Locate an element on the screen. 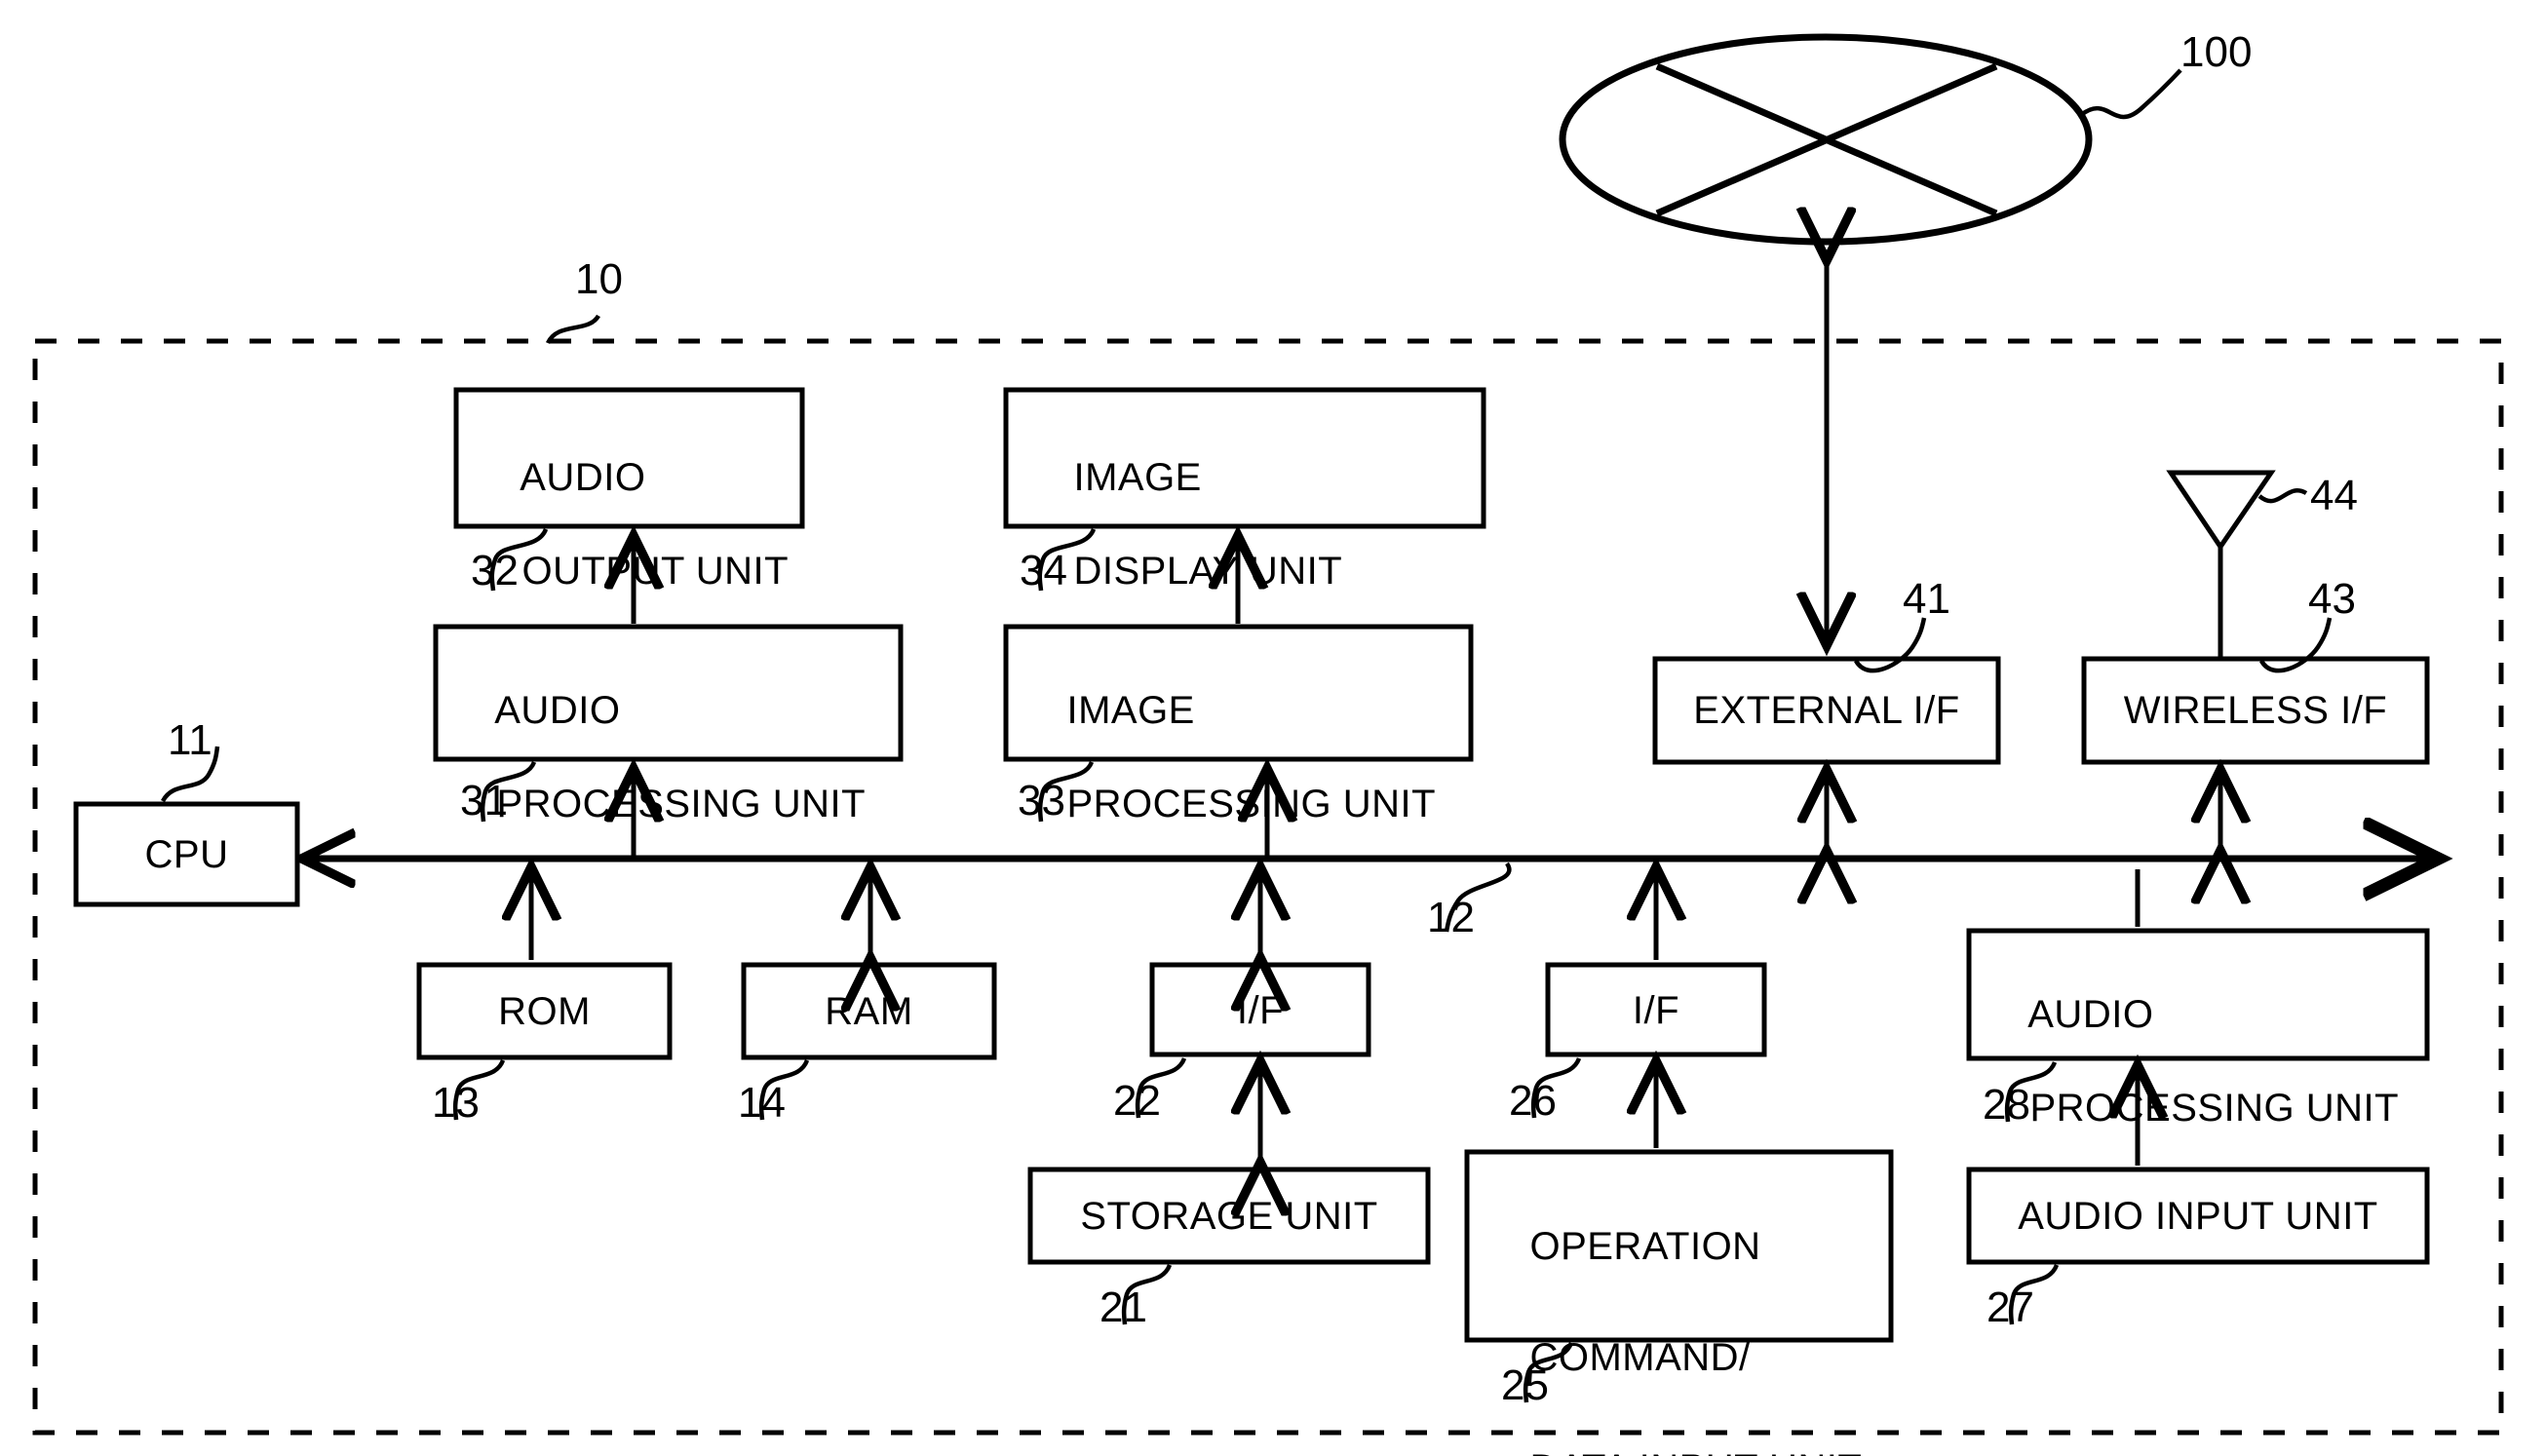  block-operation-command-data-input-unit is located at coordinates (1679, 1246).